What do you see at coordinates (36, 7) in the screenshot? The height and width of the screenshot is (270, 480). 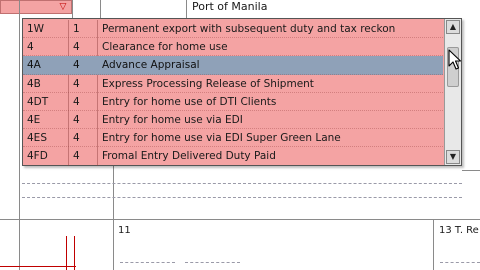 I see `declaration-type-field: ▽` at bounding box center [36, 7].